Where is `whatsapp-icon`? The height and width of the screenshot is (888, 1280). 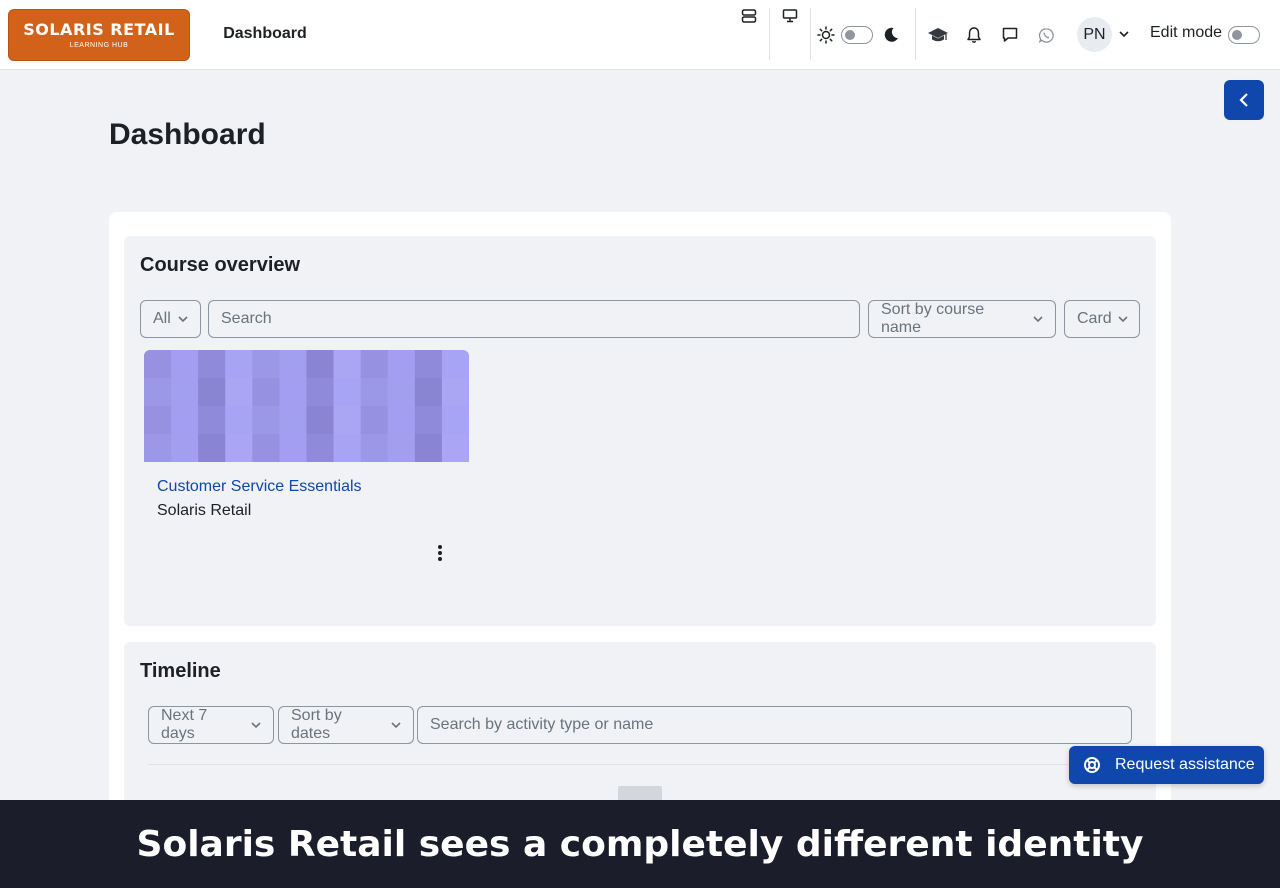 whatsapp-icon is located at coordinates (1046, 35).